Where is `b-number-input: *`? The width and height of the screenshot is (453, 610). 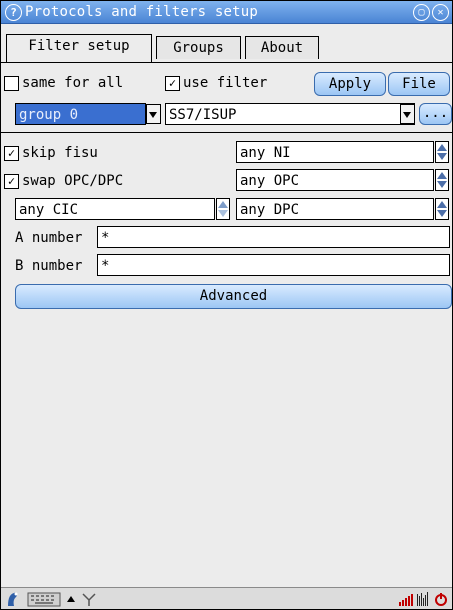 b-number-input: * is located at coordinates (273, 265).